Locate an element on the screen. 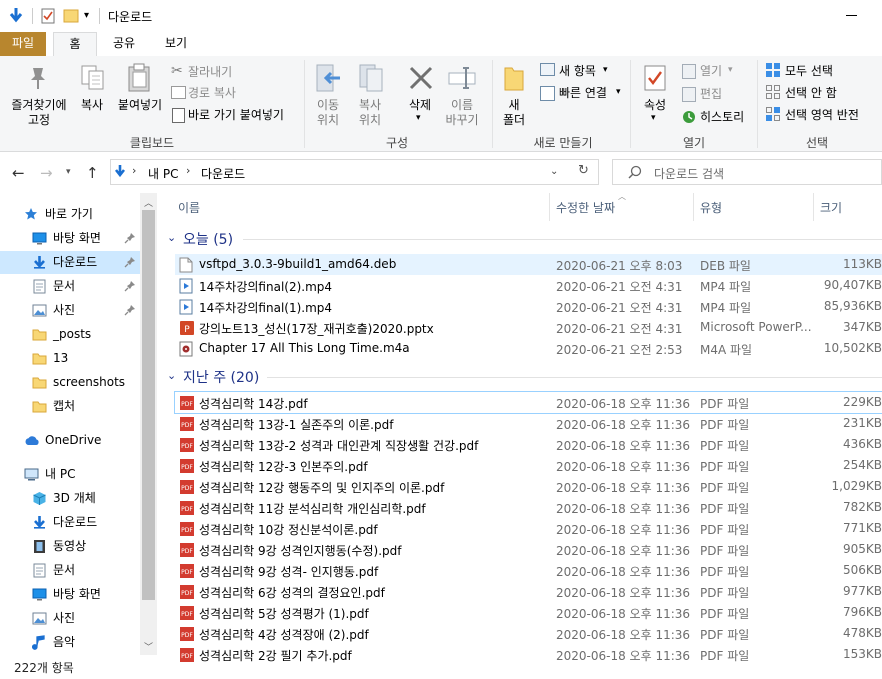 The image size is (882, 679). nav-item: 캡처 is located at coordinates (70, 406).